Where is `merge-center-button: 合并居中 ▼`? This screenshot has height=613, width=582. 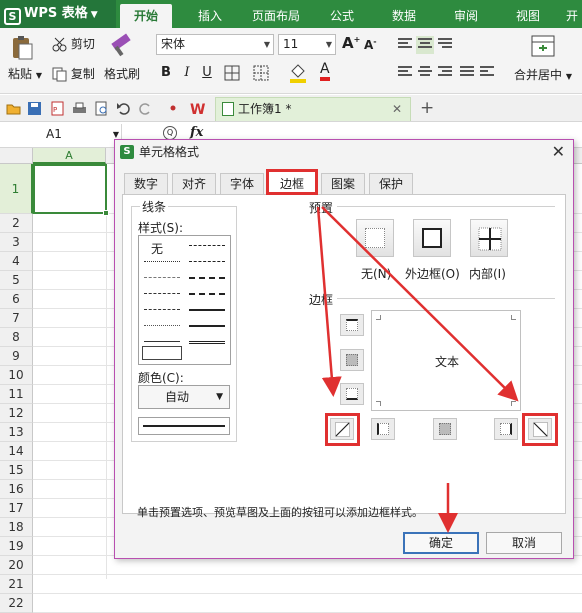
merge-center-button: 合并居中 ▼ is located at coordinates (543, 74).